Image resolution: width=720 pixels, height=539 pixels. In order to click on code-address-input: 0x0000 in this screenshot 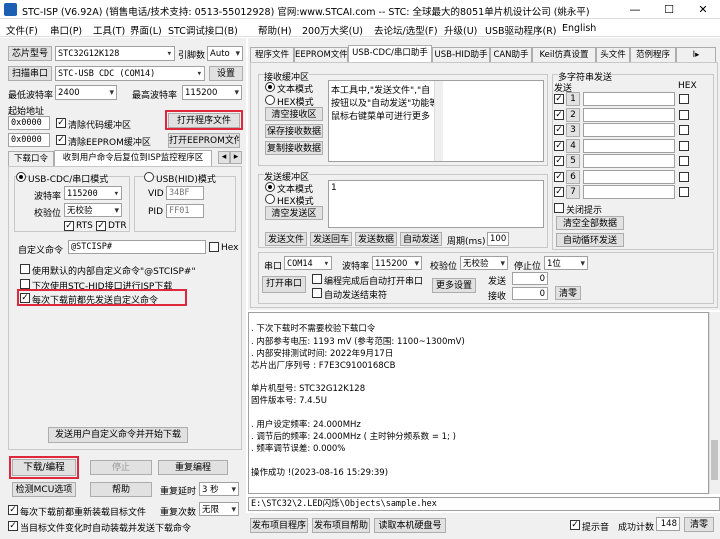, I will do `click(29, 123)`.